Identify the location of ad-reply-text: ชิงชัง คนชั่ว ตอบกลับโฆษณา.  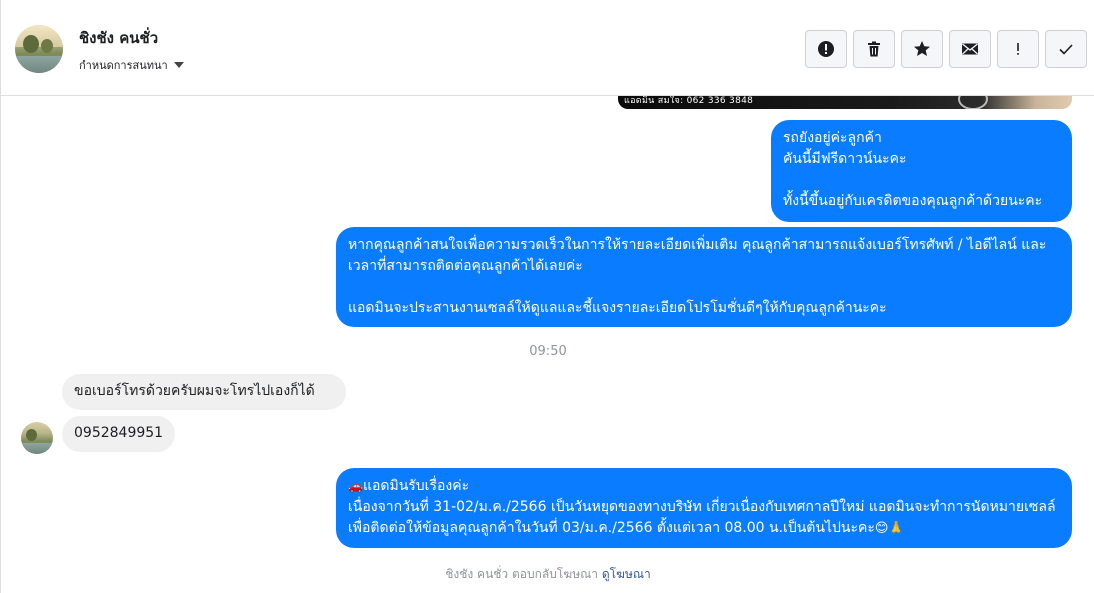
(521, 574).